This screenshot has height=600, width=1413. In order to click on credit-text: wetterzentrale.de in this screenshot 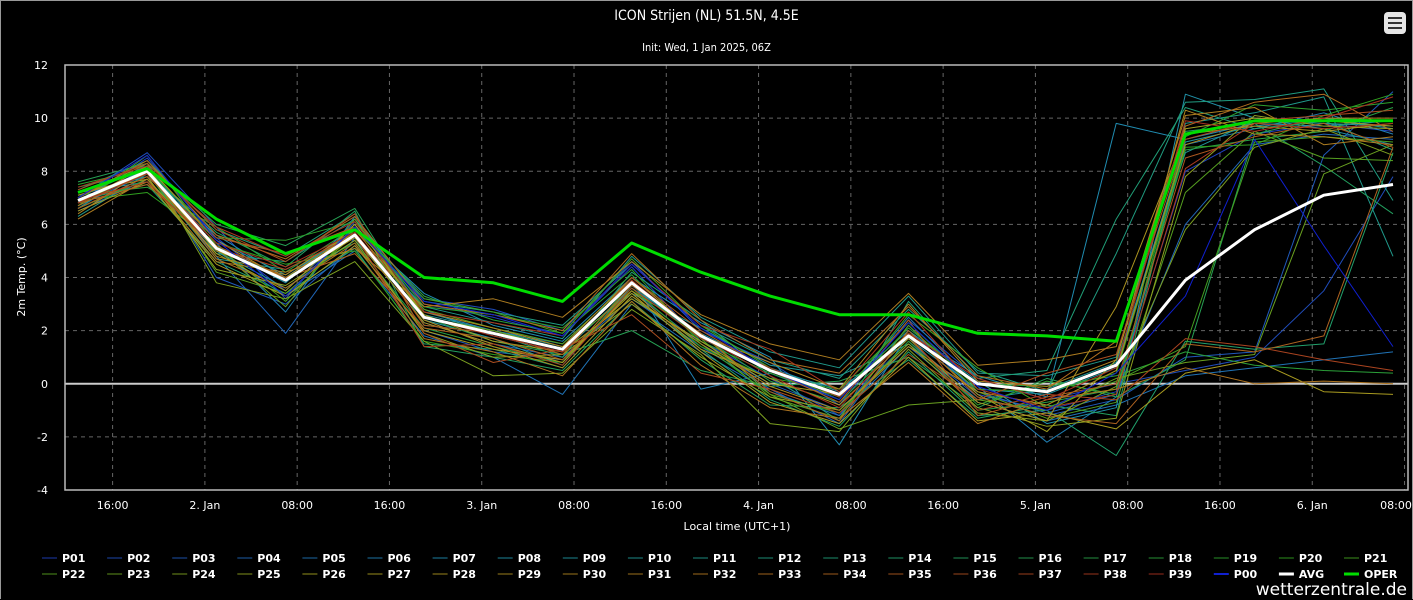, I will do `click(1331, 590)`.